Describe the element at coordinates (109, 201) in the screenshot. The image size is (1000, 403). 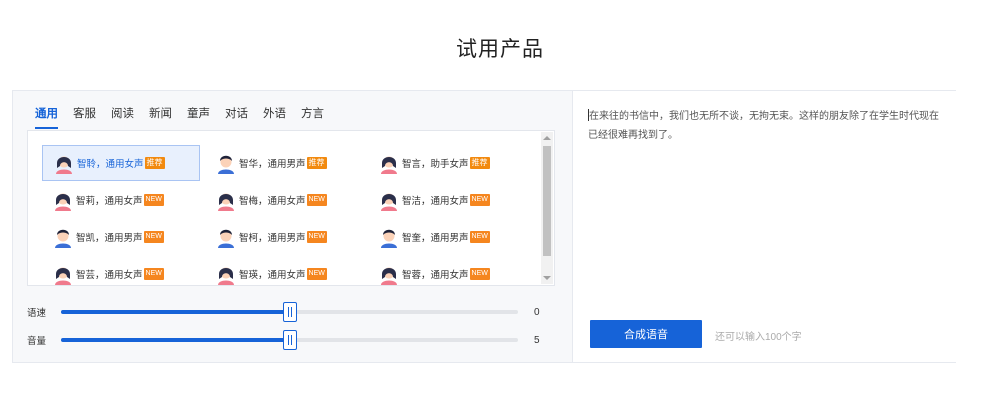
I see `voice-name: 智莉，通用女声` at that location.